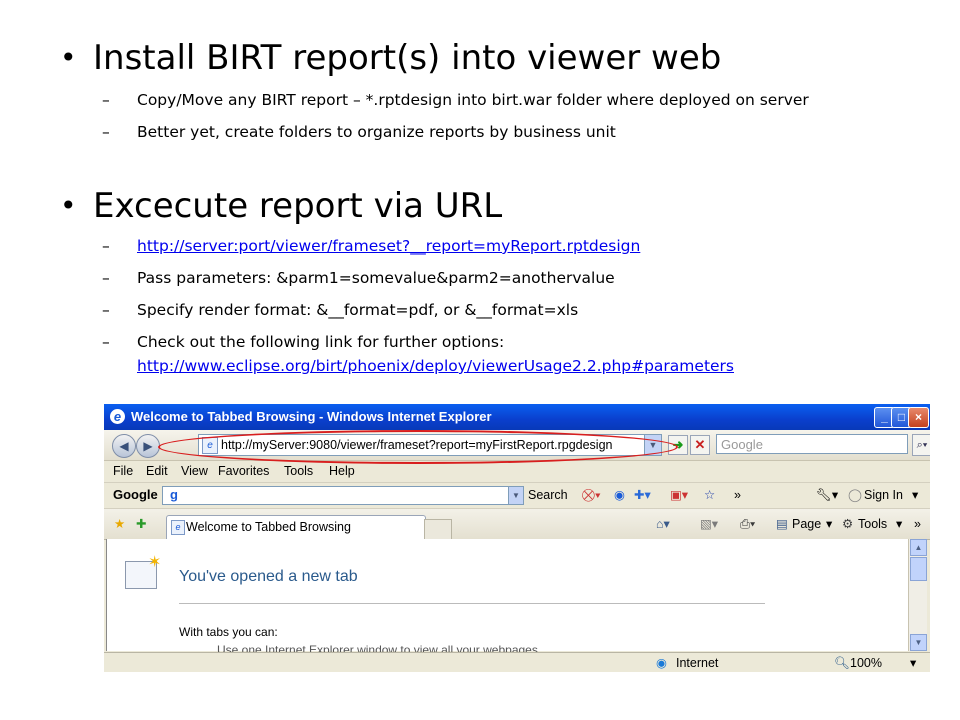 The image size is (960, 720). What do you see at coordinates (298, 471) in the screenshot?
I see `menu-tools: Tools` at bounding box center [298, 471].